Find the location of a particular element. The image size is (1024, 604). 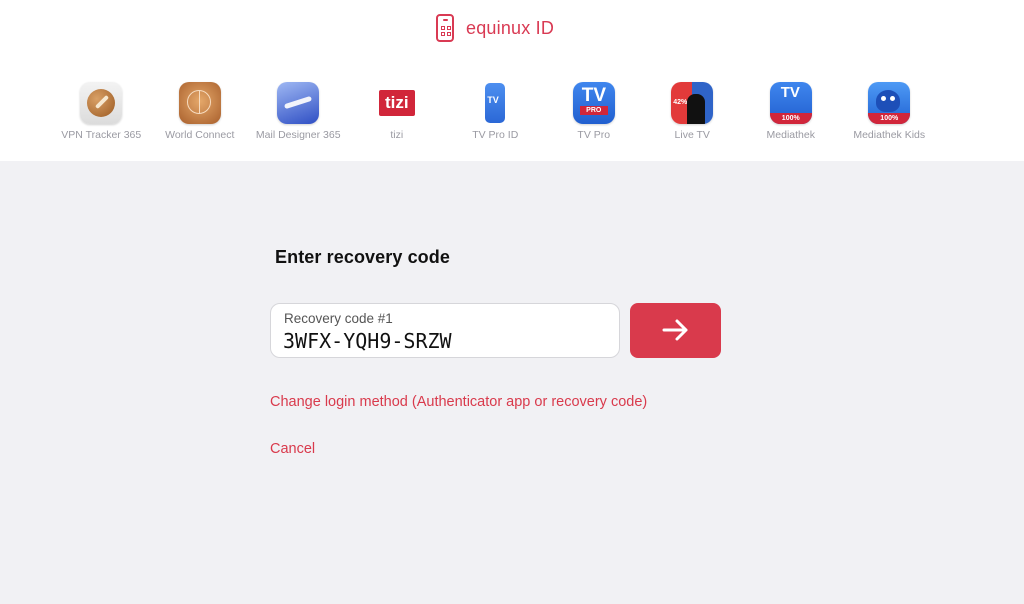

app-mediathek-kids: 100% Mediathek Kids is located at coordinates (889, 111).